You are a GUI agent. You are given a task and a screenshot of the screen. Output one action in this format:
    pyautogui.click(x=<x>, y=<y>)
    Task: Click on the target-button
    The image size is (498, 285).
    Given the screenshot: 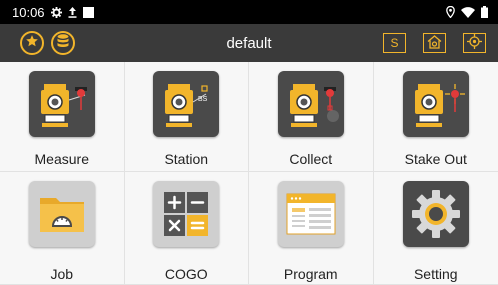 What is the action you would take?
    pyautogui.click(x=474, y=43)
    